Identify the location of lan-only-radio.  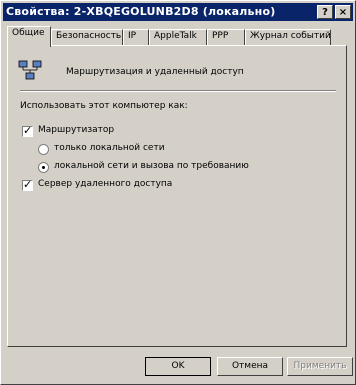
(43, 149).